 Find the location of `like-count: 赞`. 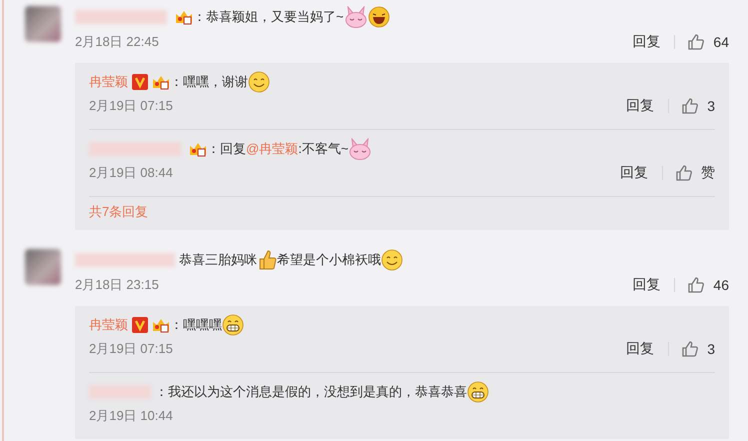

like-count: 赞 is located at coordinates (708, 173).